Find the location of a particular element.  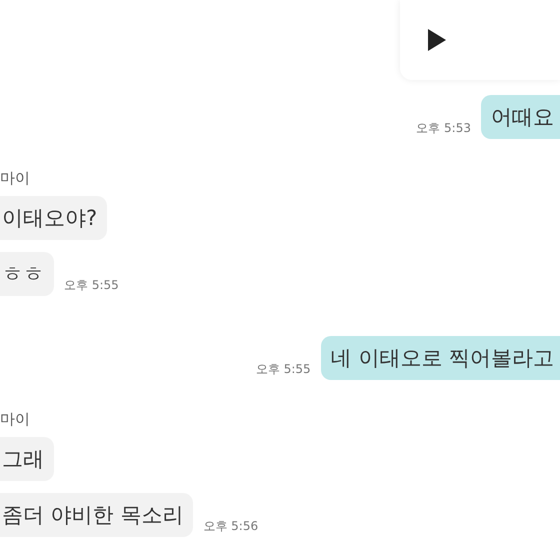

message-time: 오후 5:56 is located at coordinates (230, 526).